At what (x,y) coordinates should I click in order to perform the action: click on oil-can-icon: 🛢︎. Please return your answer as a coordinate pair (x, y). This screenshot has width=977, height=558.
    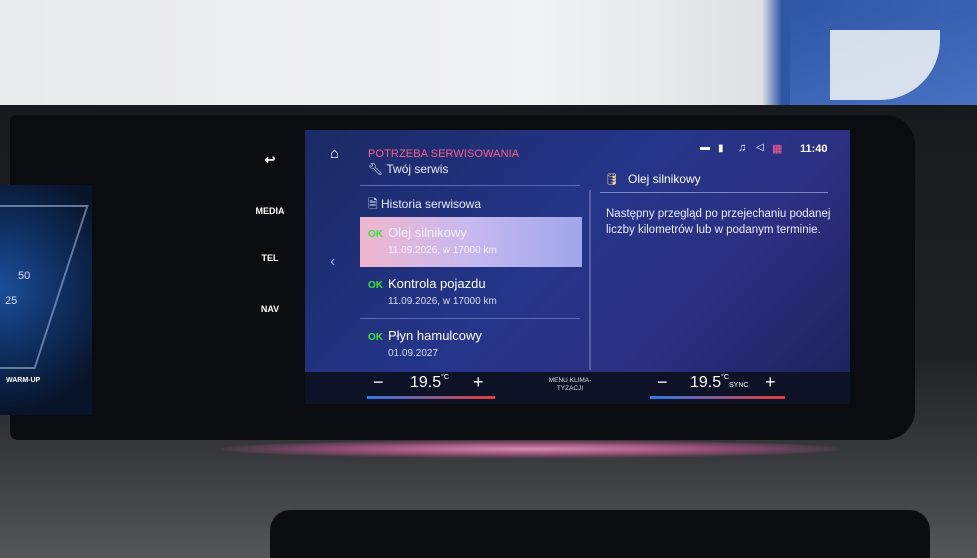
    Looking at the image, I should click on (612, 179).